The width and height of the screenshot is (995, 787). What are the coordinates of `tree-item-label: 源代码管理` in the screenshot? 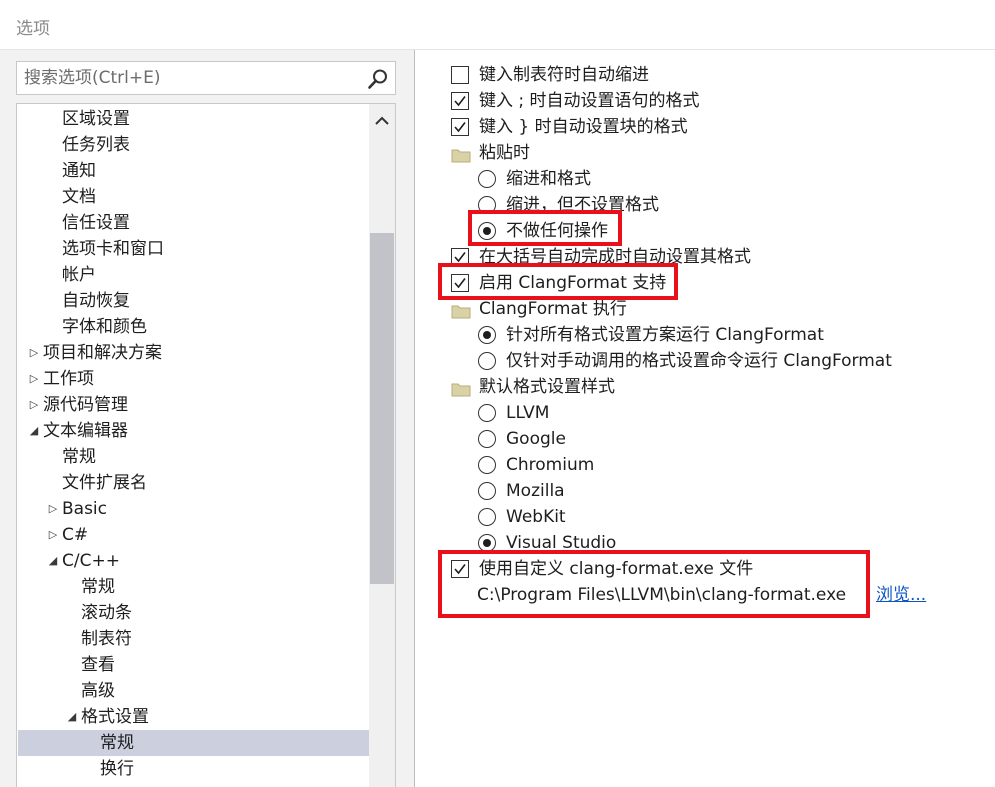 It's located at (85, 405).